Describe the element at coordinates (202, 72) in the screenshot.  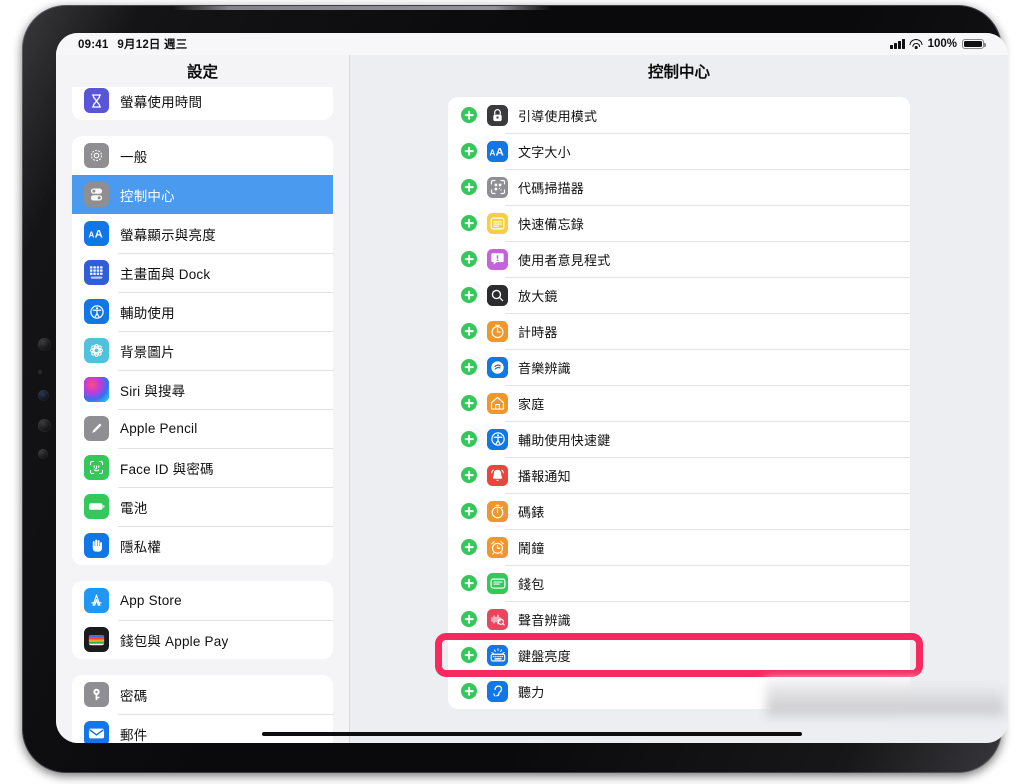
I see `sidebar-title: 設定` at that location.